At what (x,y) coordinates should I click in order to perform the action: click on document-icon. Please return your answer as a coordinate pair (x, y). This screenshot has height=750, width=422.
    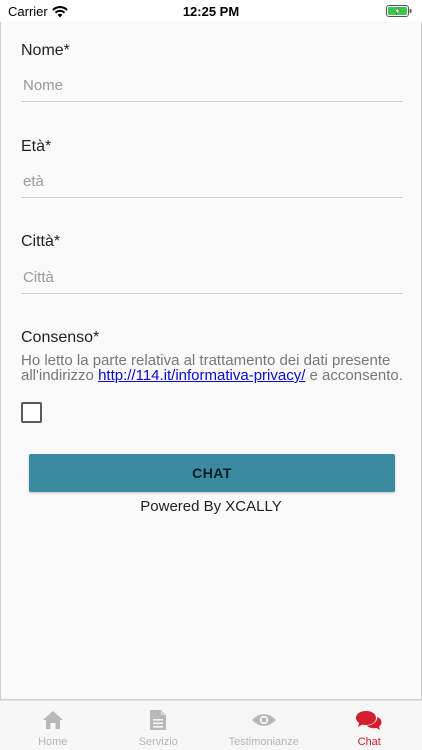
    Looking at the image, I should click on (158, 720).